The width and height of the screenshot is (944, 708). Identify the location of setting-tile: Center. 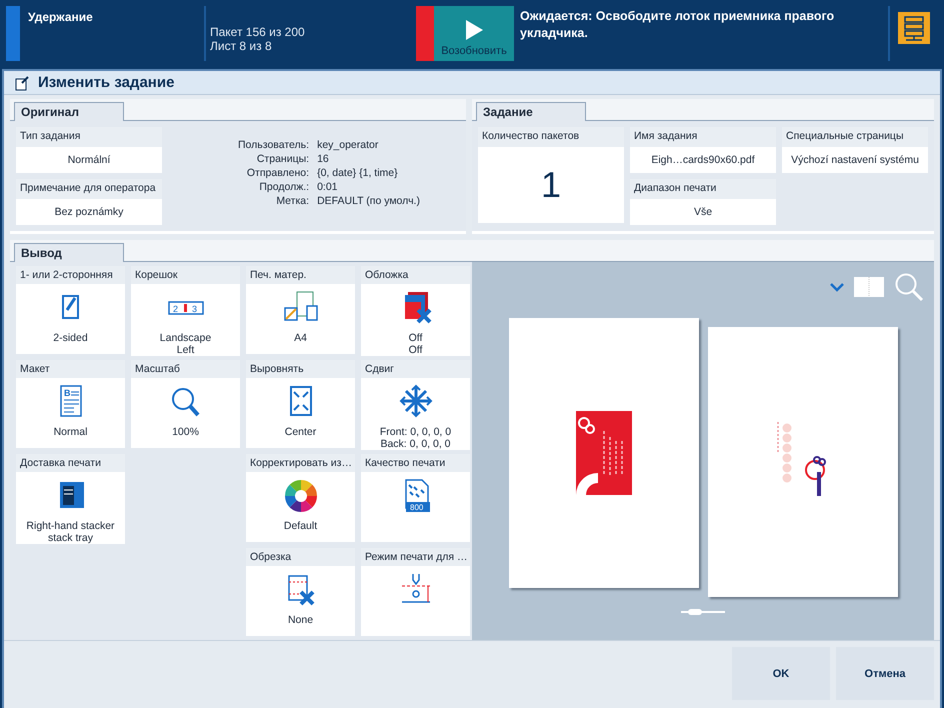
(300, 413).